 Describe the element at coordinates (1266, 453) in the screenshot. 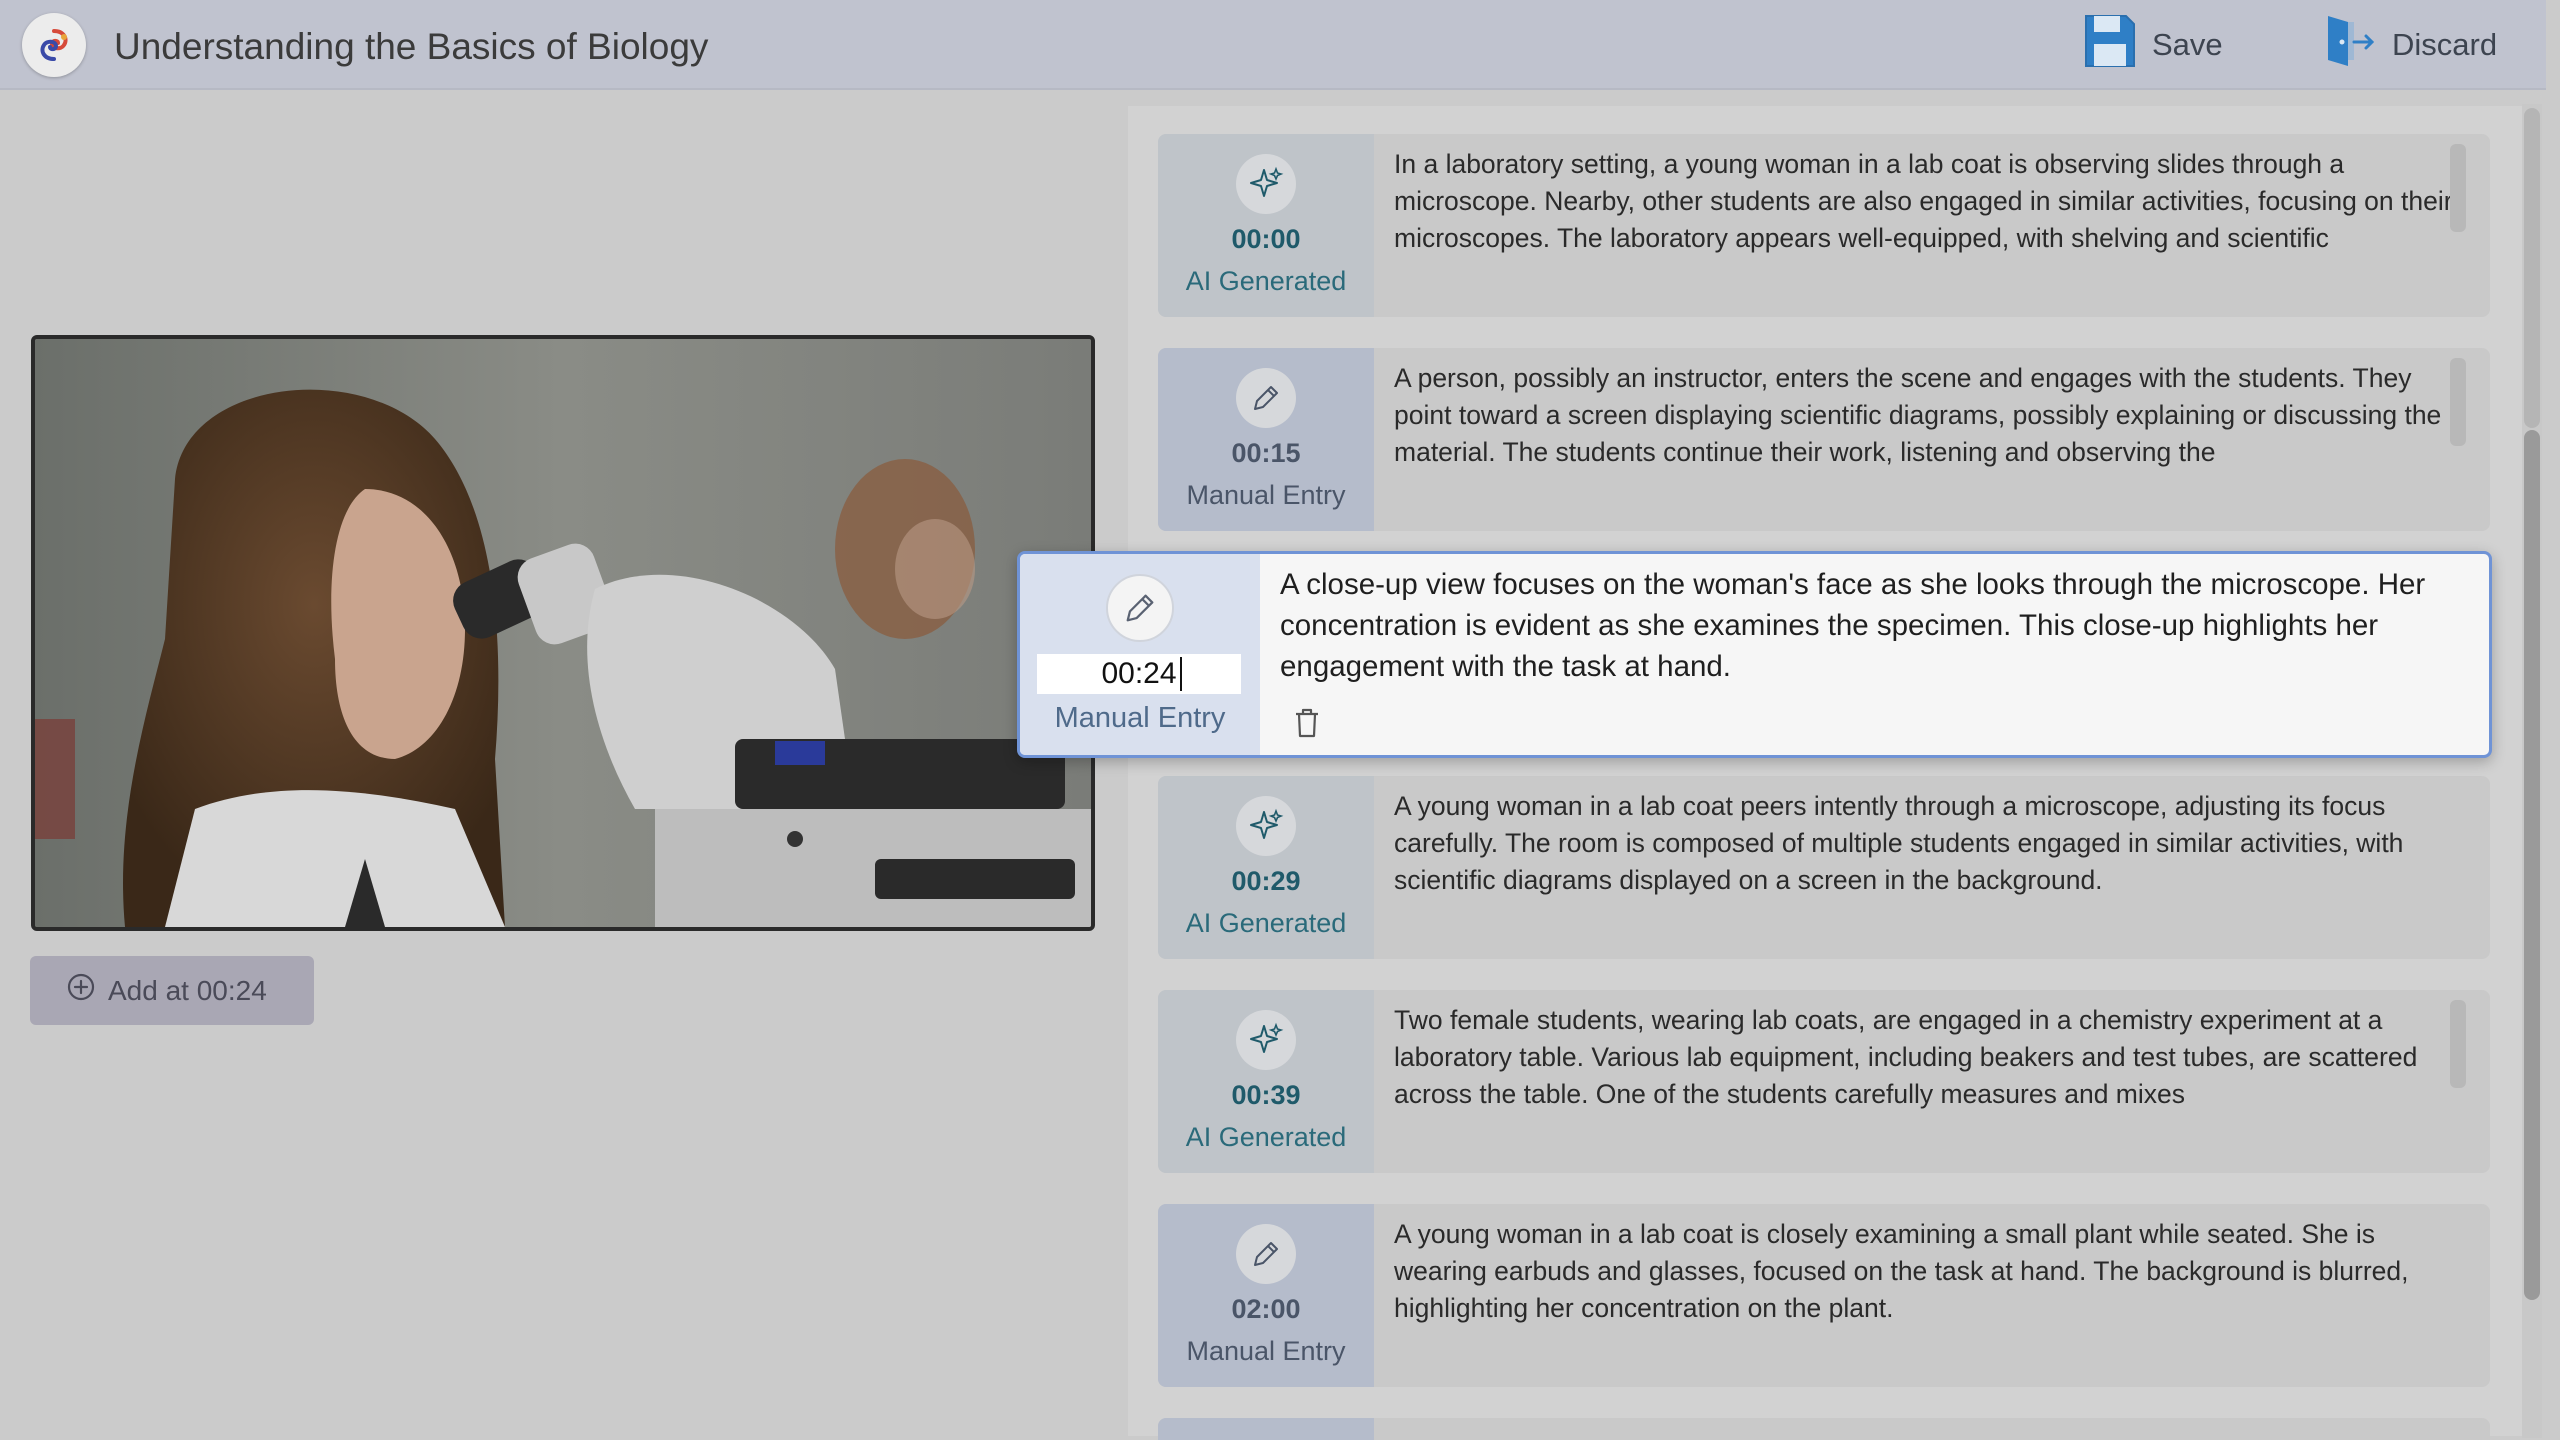

I see `entry-timestamp: 00:15` at that location.